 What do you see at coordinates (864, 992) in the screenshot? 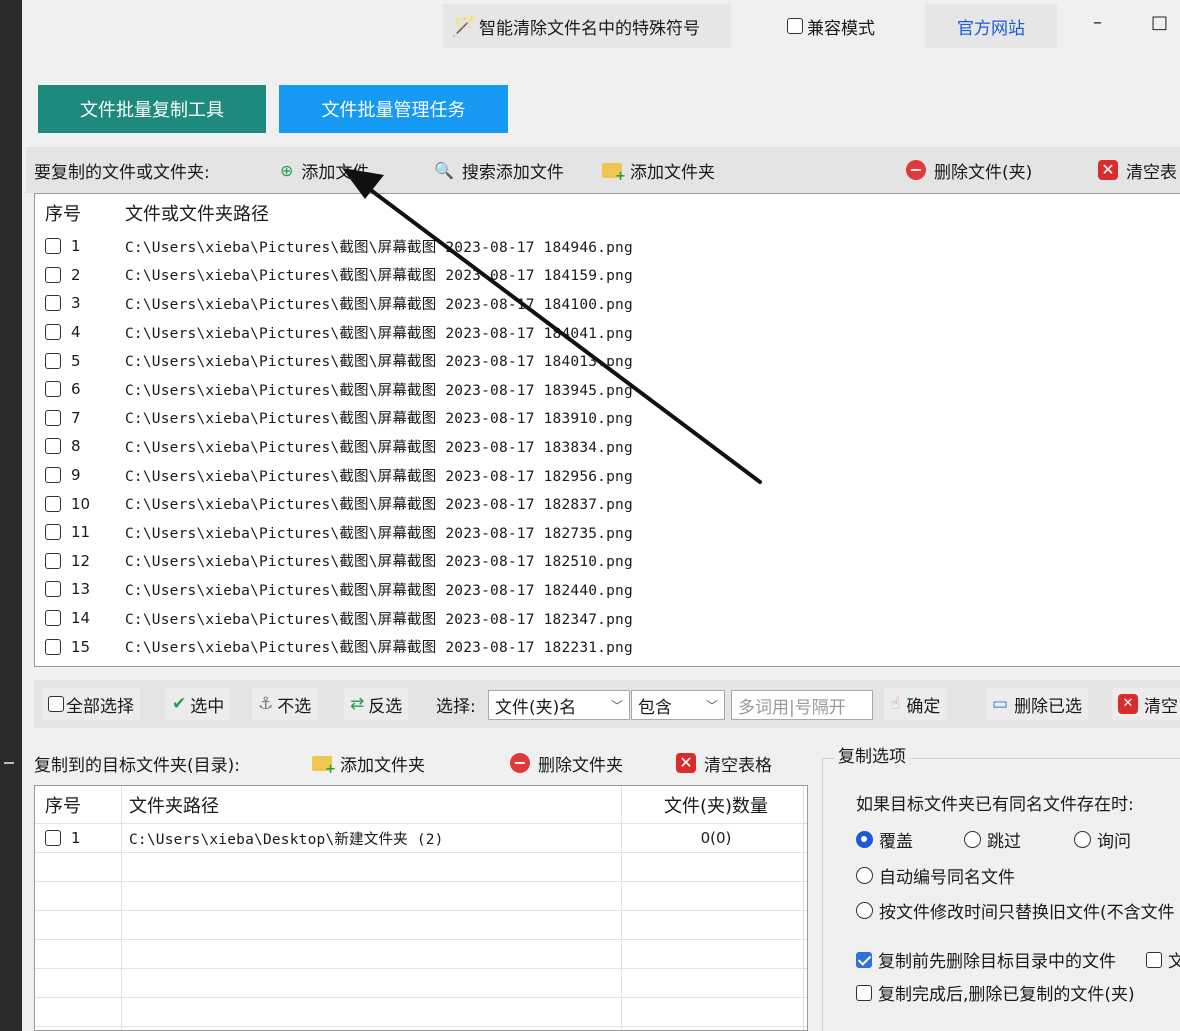
I see `delete-after-copy-box` at bounding box center [864, 992].